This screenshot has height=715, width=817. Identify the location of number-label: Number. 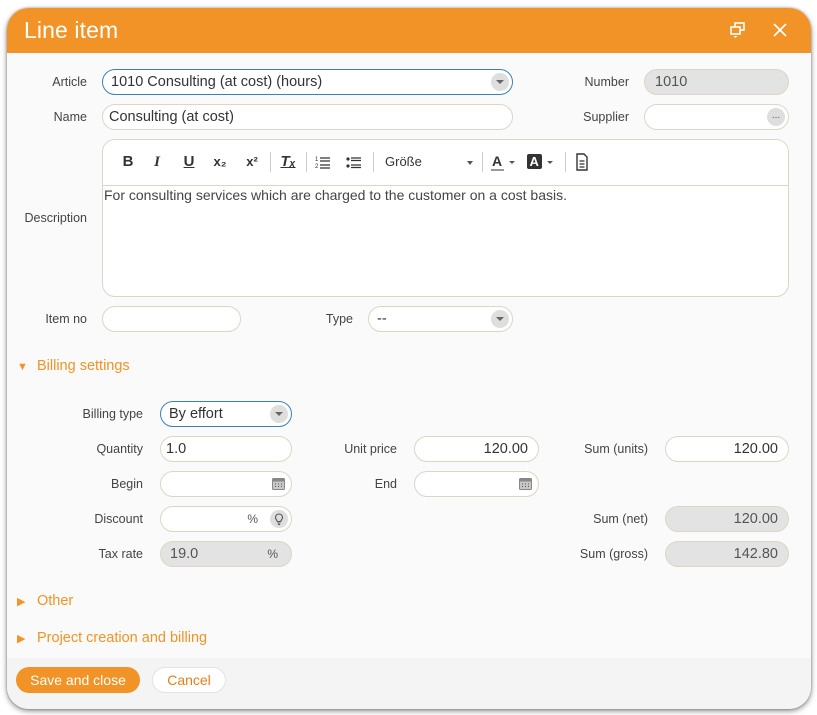
(606, 82).